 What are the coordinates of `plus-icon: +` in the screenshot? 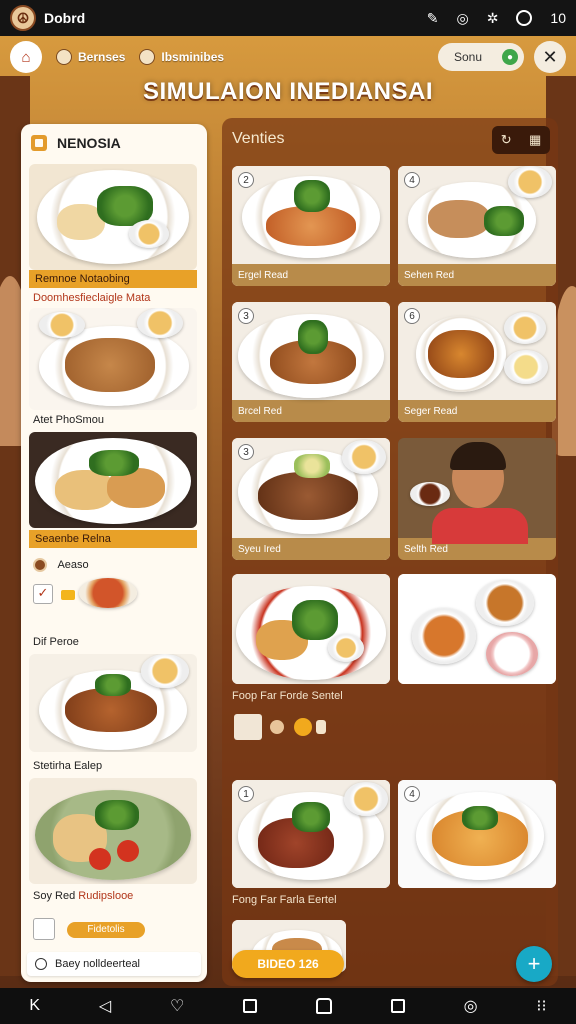 It's located at (534, 963).